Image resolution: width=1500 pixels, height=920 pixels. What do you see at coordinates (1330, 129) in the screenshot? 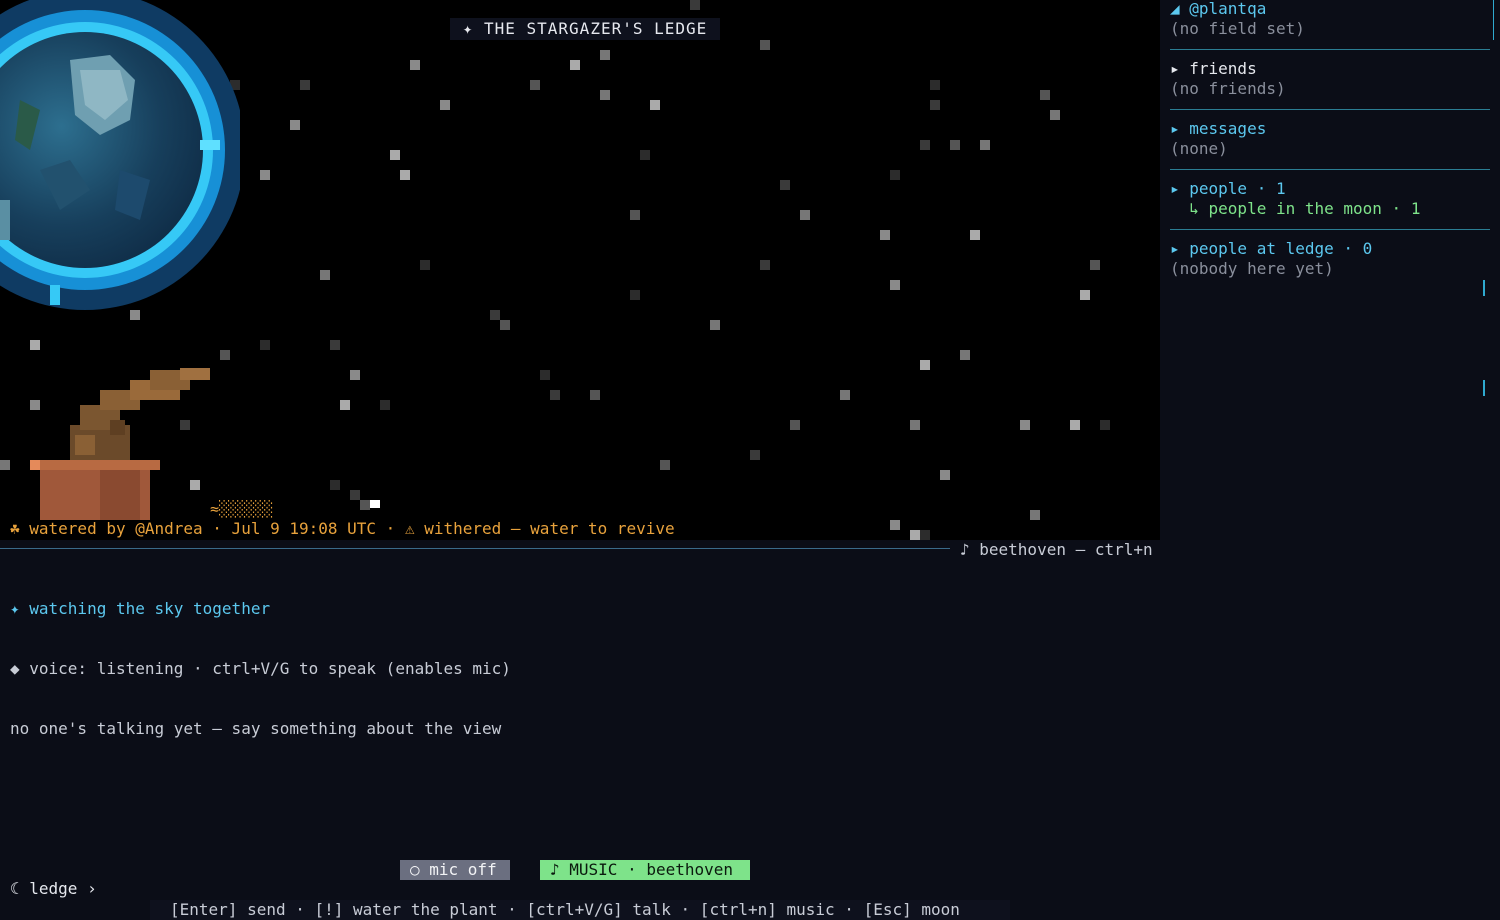
I see `messages-header: ▸ messages` at bounding box center [1330, 129].